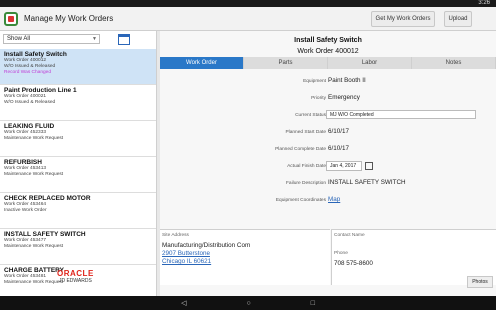 This screenshot has height=310, width=496. What do you see at coordinates (367, 182) in the screenshot?
I see `failure-value: INSTALL SAFETY SWITCH` at bounding box center [367, 182].